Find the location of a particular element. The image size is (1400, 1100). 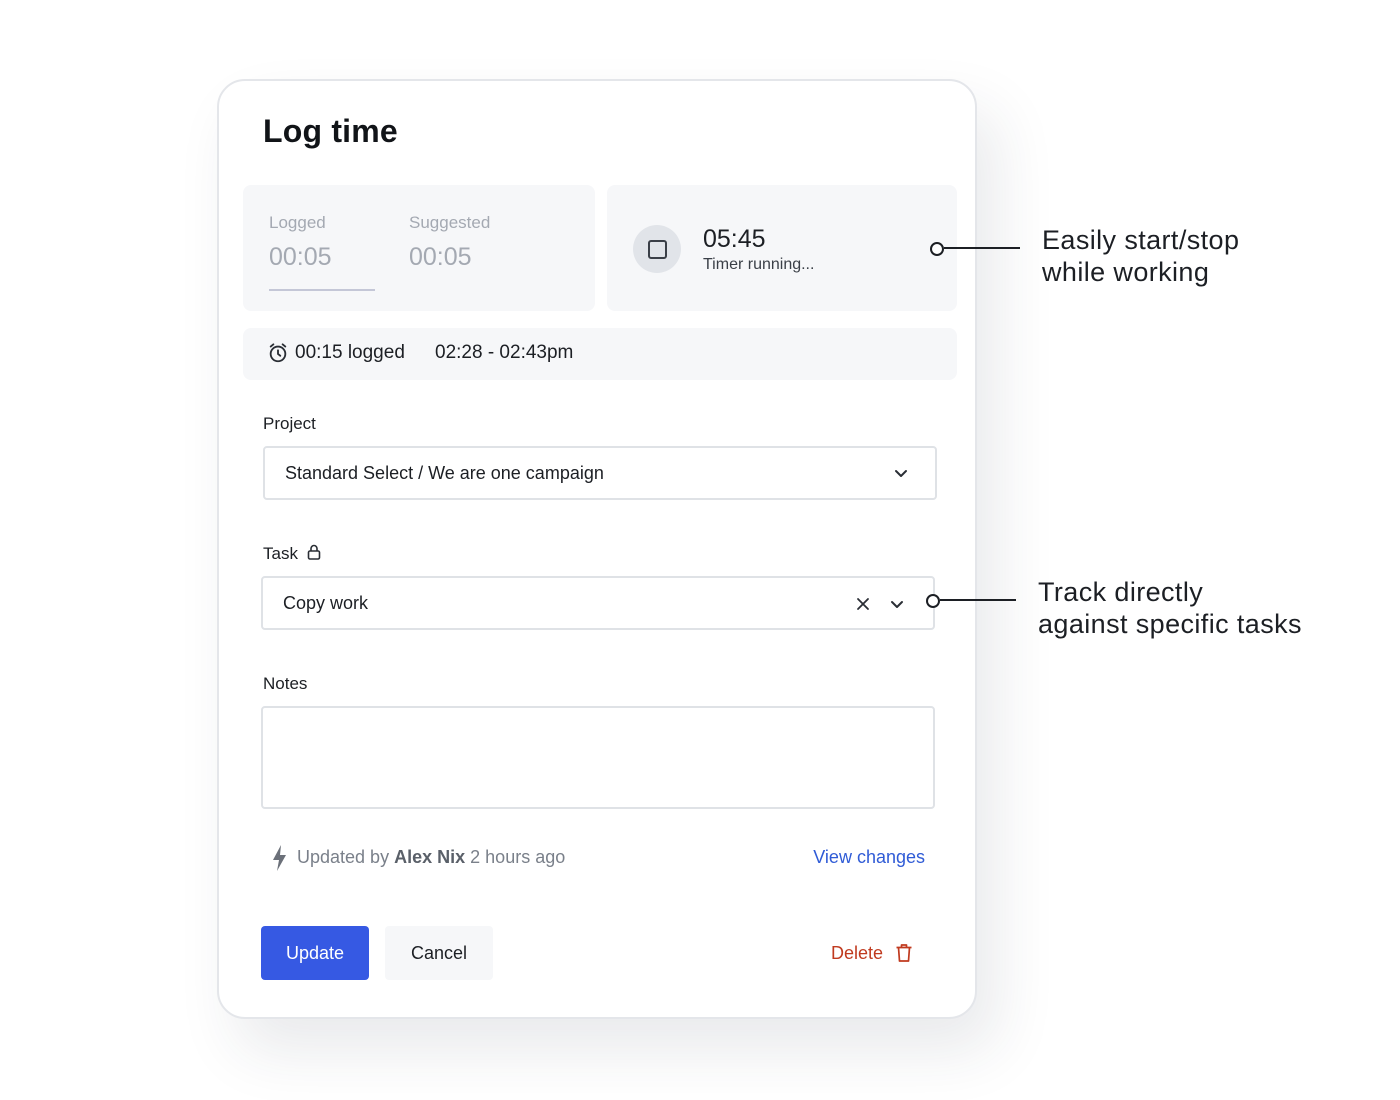

project-select: Standard Select / We are one campaign is located at coordinates (600, 473).